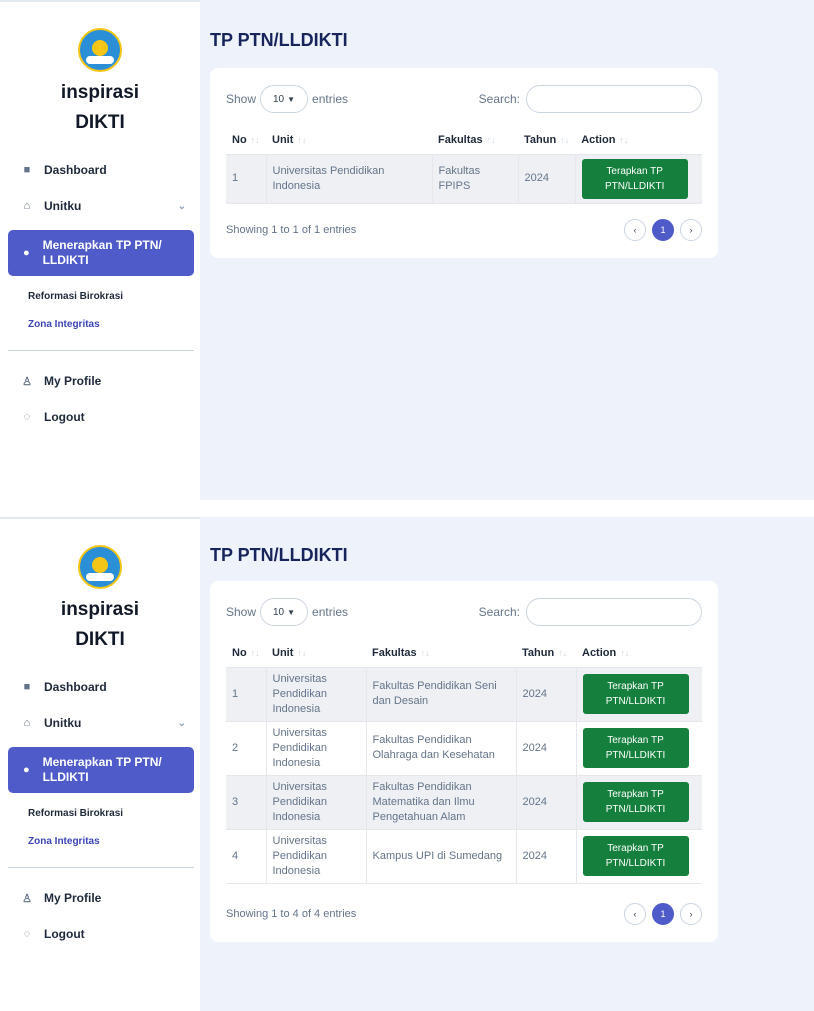 The image size is (814, 1011). Describe the element at coordinates (291, 913) in the screenshot. I see `table-info: Showing 1 to 4 of 4 entries` at that location.